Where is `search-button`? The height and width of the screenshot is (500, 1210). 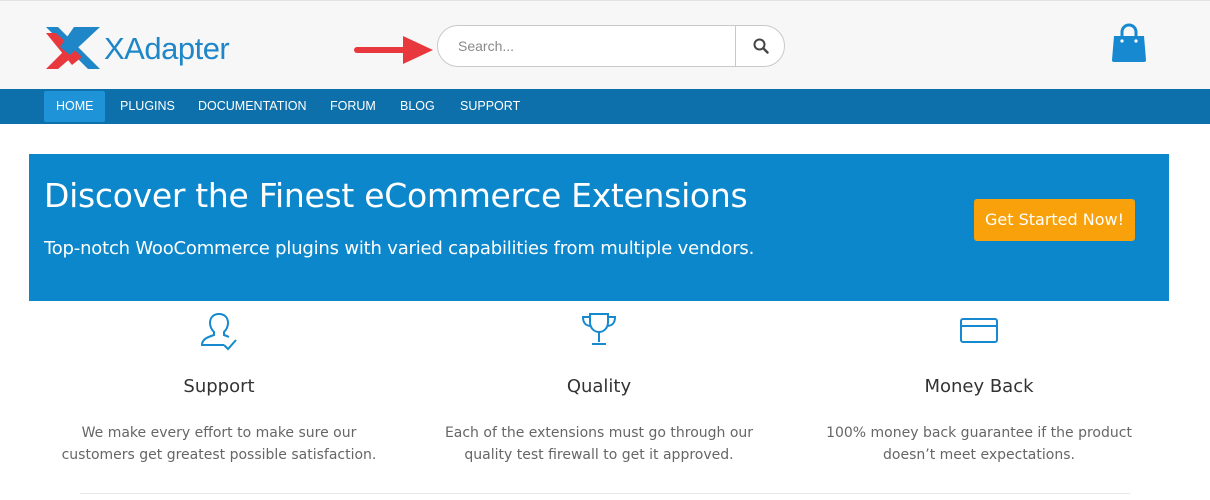
search-button is located at coordinates (759, 46).